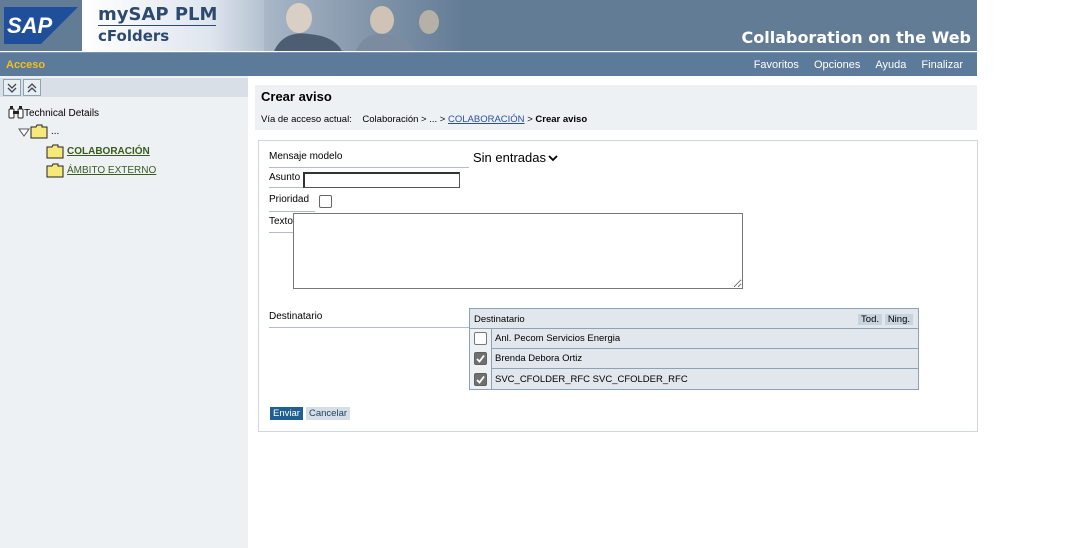  Describe the element at coordinates (296, 316) in the screenshot. I see `recipient-label: Destinatario` at that location.